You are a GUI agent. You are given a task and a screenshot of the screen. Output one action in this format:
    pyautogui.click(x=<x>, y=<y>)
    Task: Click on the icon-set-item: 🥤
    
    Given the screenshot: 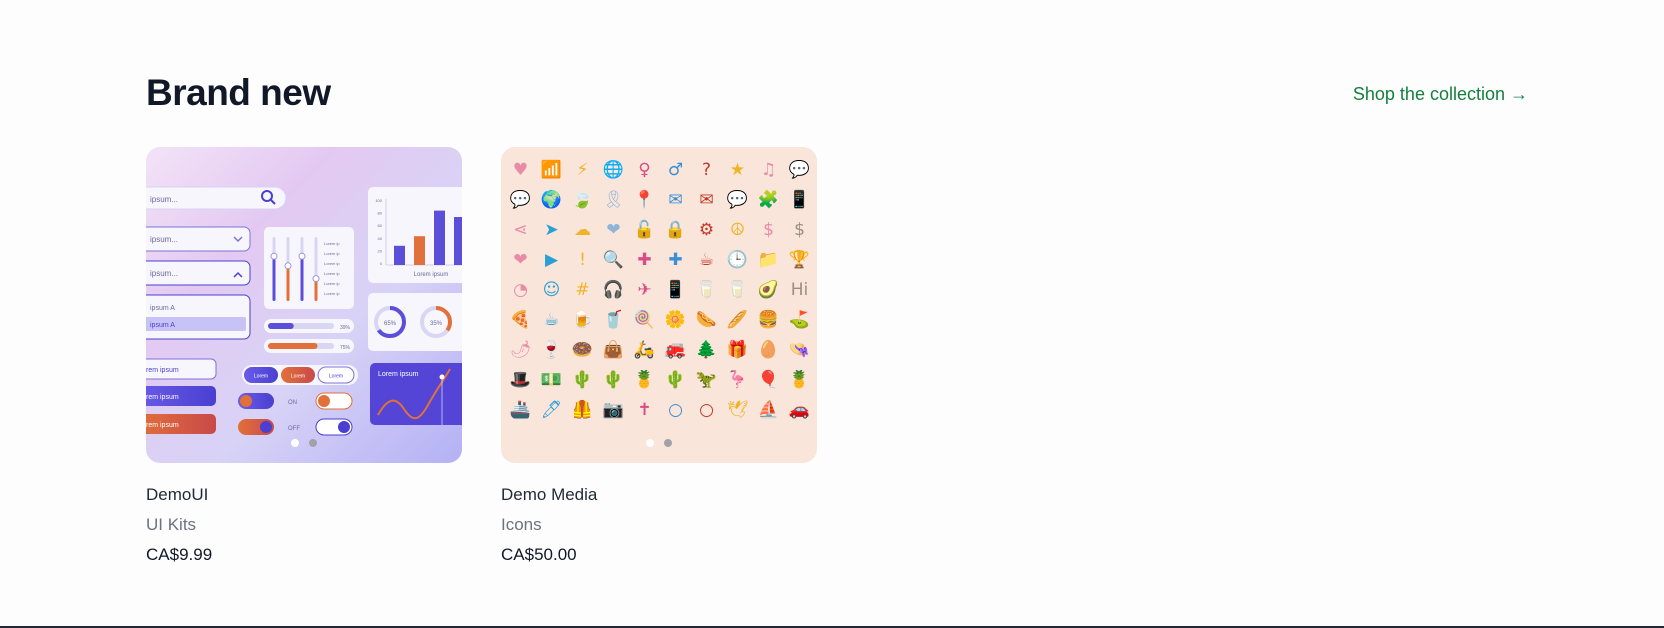 What is the action you would take?
    pyautogui.click(x=613, y=320)
    